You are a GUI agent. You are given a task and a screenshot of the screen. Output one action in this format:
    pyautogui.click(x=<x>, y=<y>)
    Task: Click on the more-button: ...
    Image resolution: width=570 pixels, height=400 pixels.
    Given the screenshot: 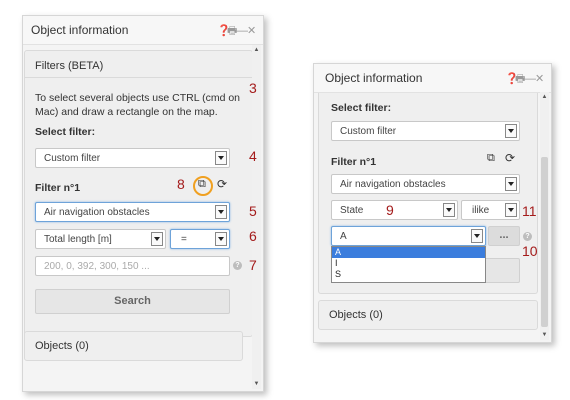 What is the action you would take?
    pyautogui.click(x=504, y=236)
    